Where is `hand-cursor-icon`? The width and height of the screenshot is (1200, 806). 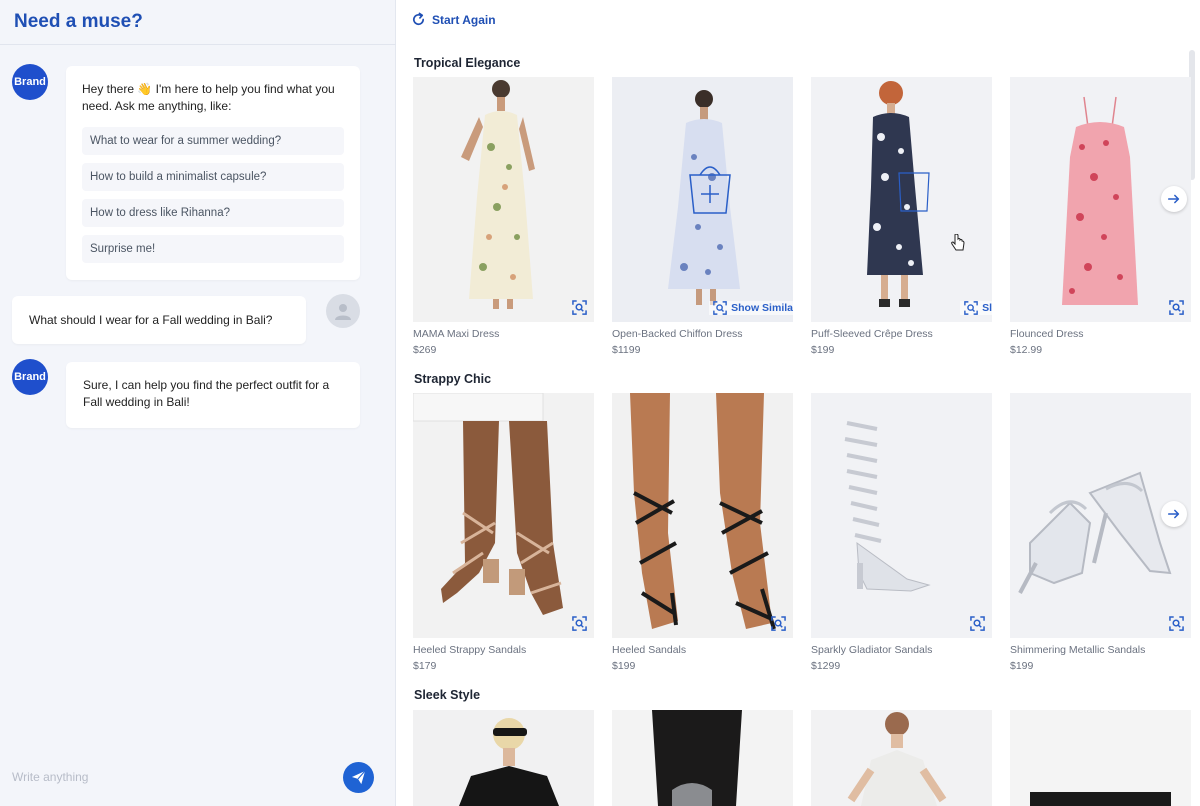
hand-cursor-icon is located at coordinates (958, 245).